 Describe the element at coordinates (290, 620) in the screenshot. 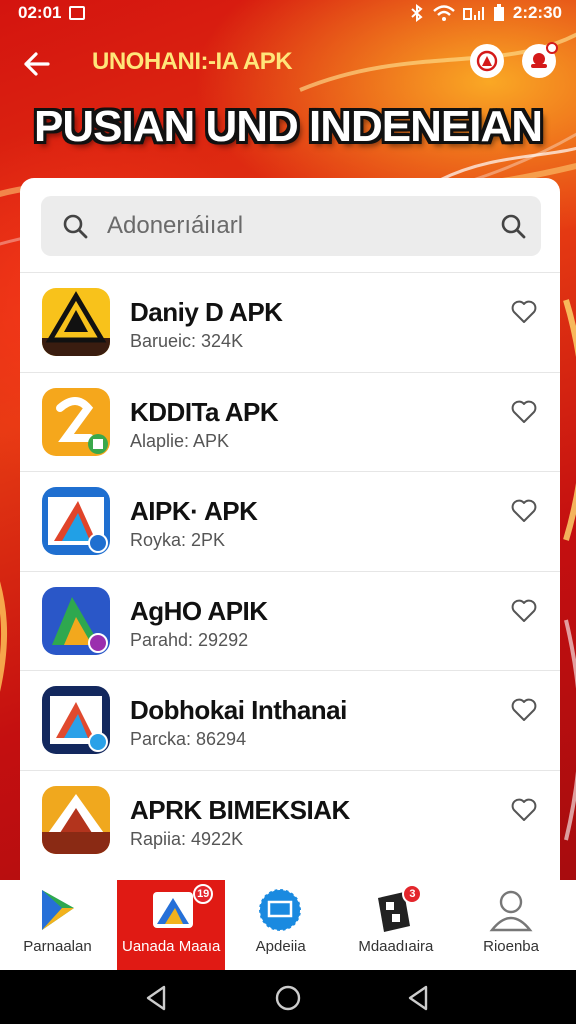

I see `list-item: AgHO APIK Parahd: 29292` at that location.